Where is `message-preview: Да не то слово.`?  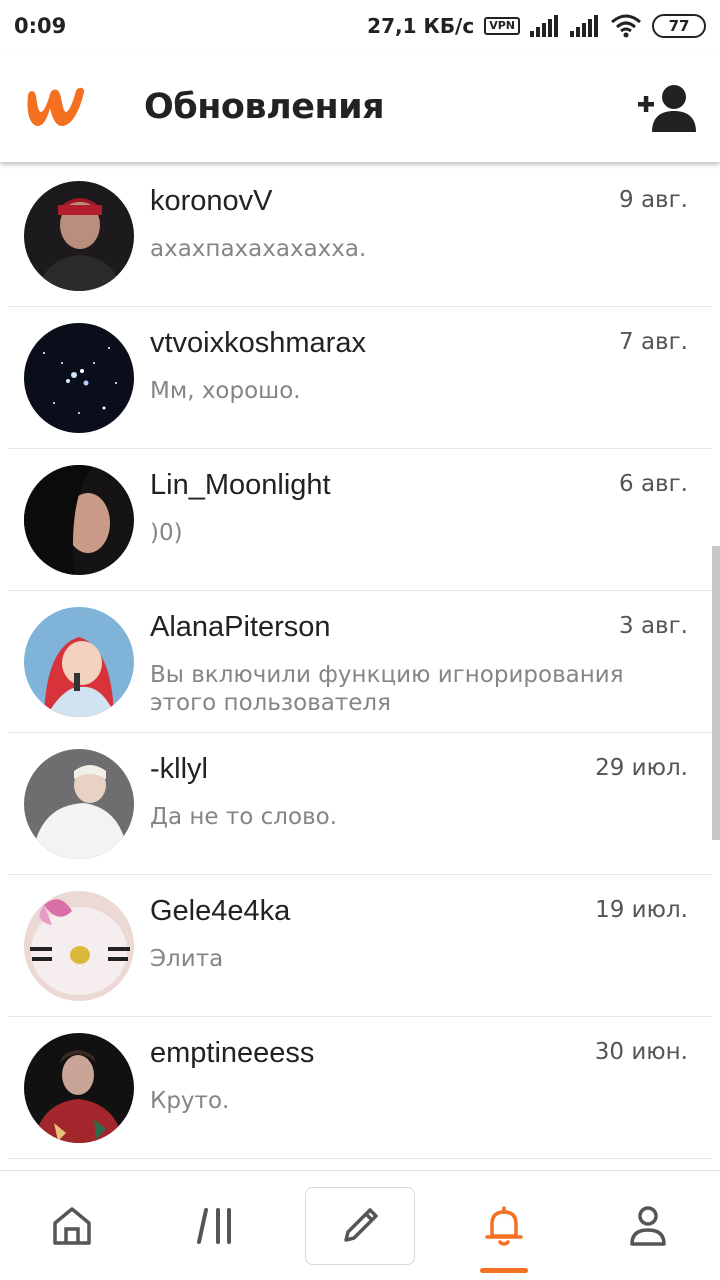
message-preview: Да не то слово. is located at coordinates (244, 817).